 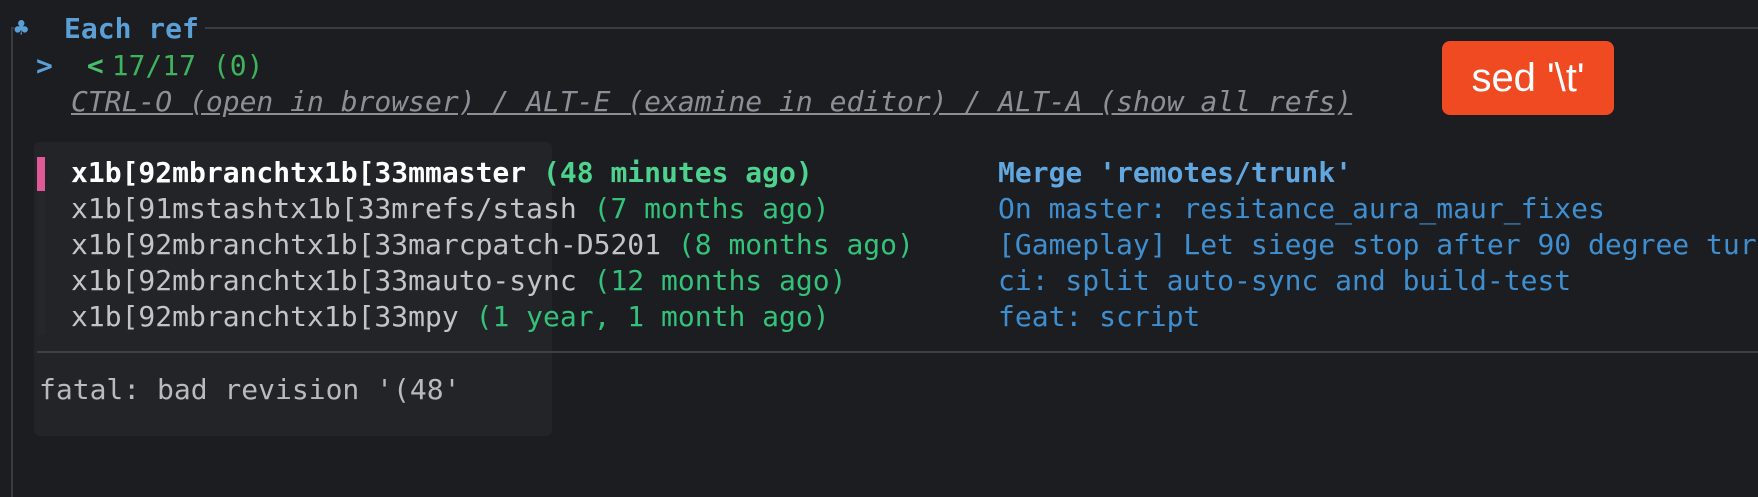 What do you see at coordinates (21, 28) in the screenshot?
I see `clover-icon: ♣` at bounding box center [21, 28].